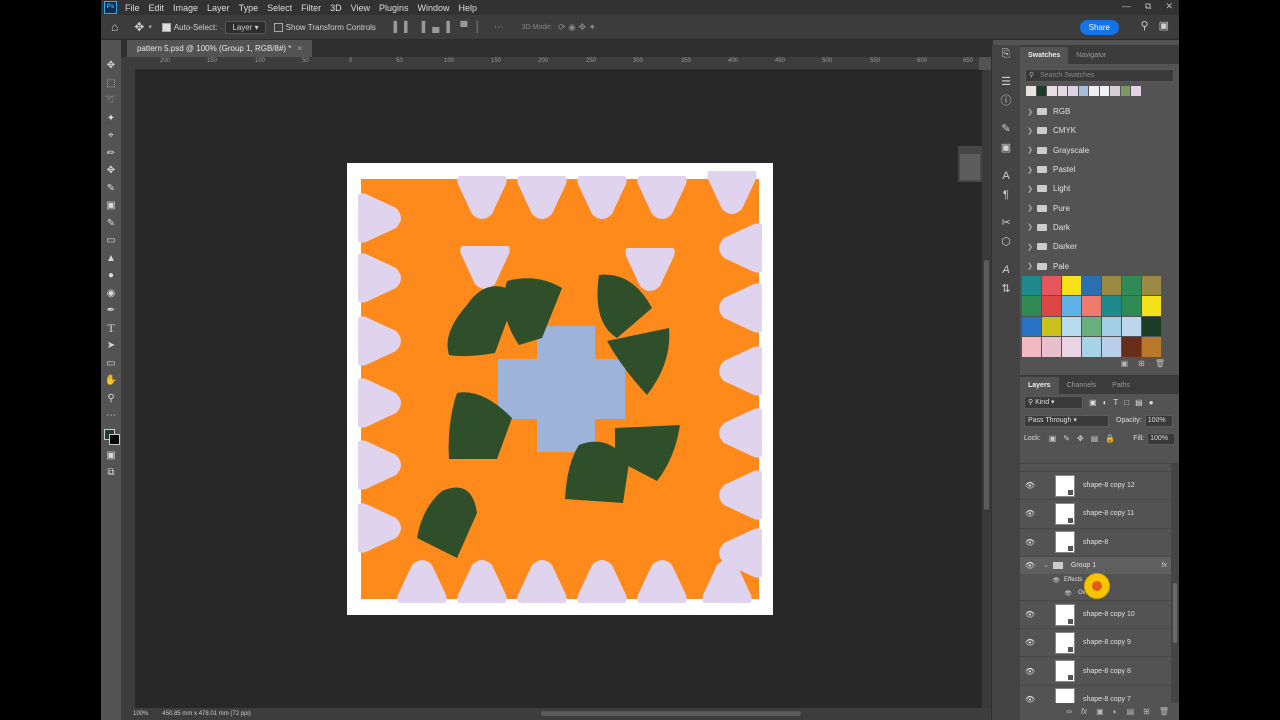 The image size is (1280, 720). Describe the element at coordinates (1151, 402) in the screenshot. I see `filter-toggle-icon: ●` at that location.